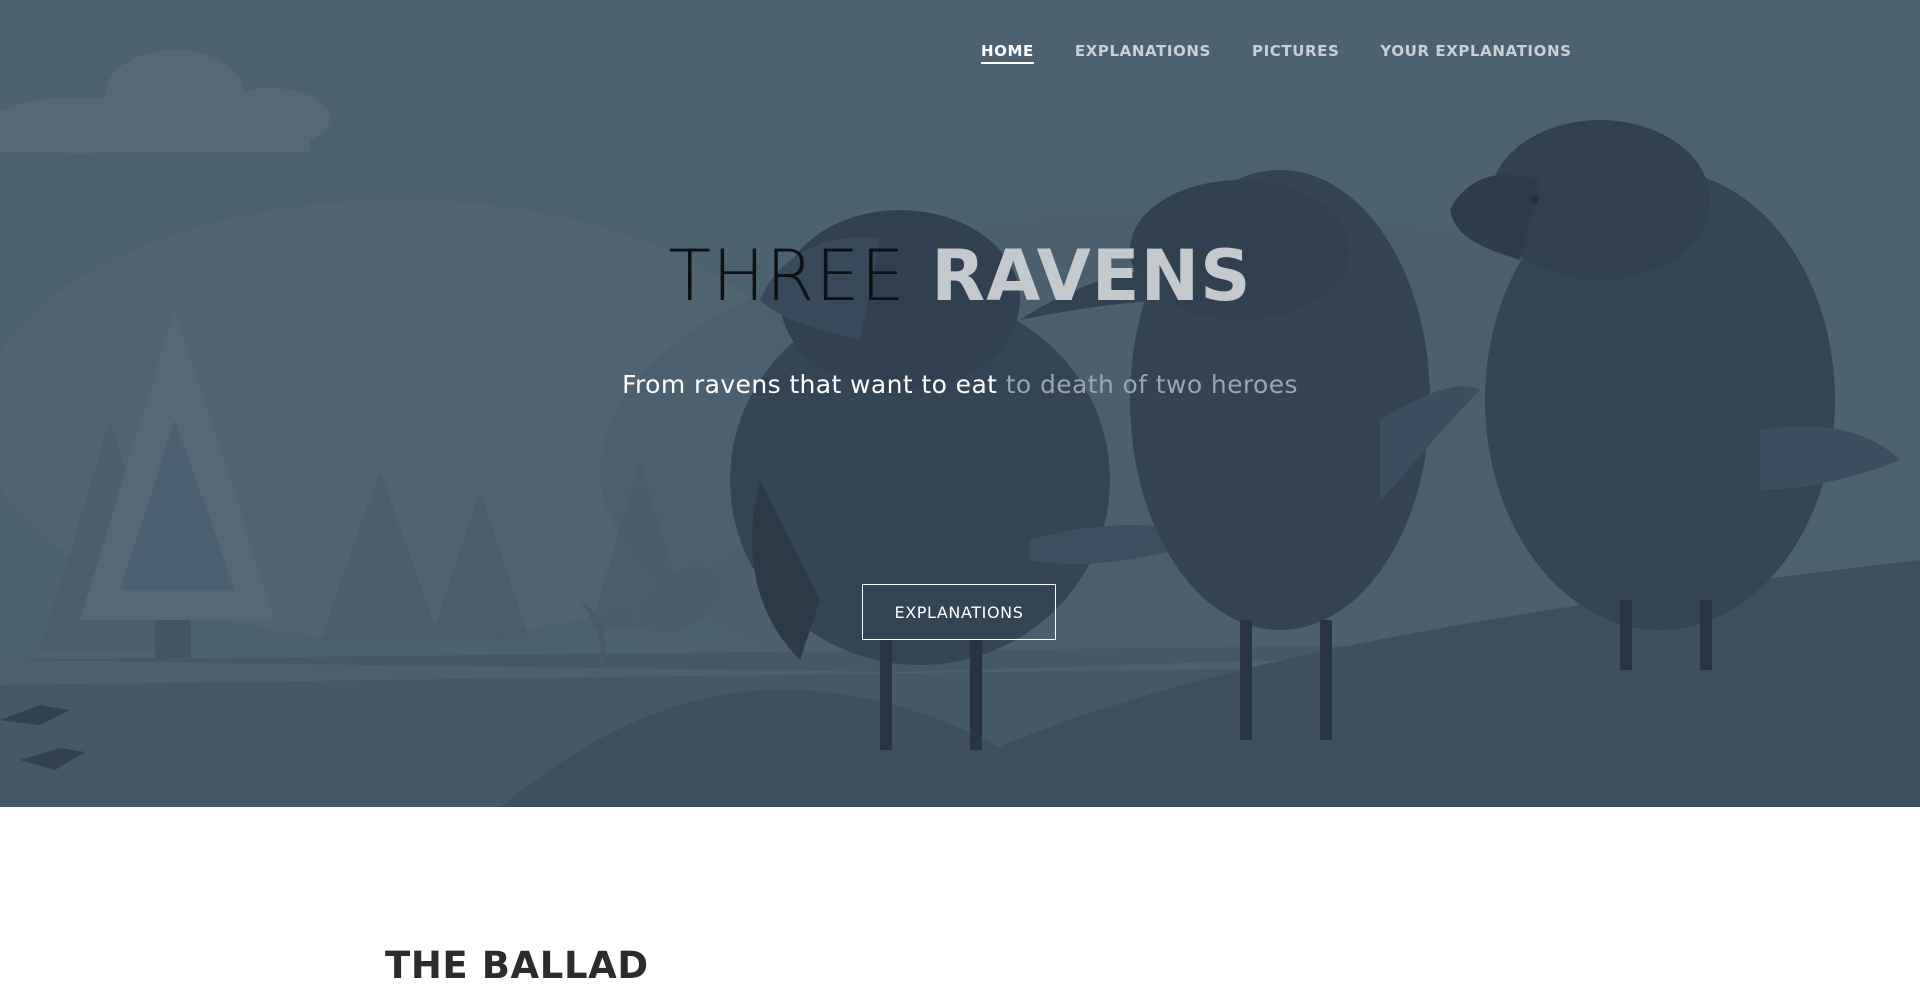 This screenshot has width=1920, height=988. I want to click on hero-subtitle-muted: to death of two heroes, so click(1151, 384).